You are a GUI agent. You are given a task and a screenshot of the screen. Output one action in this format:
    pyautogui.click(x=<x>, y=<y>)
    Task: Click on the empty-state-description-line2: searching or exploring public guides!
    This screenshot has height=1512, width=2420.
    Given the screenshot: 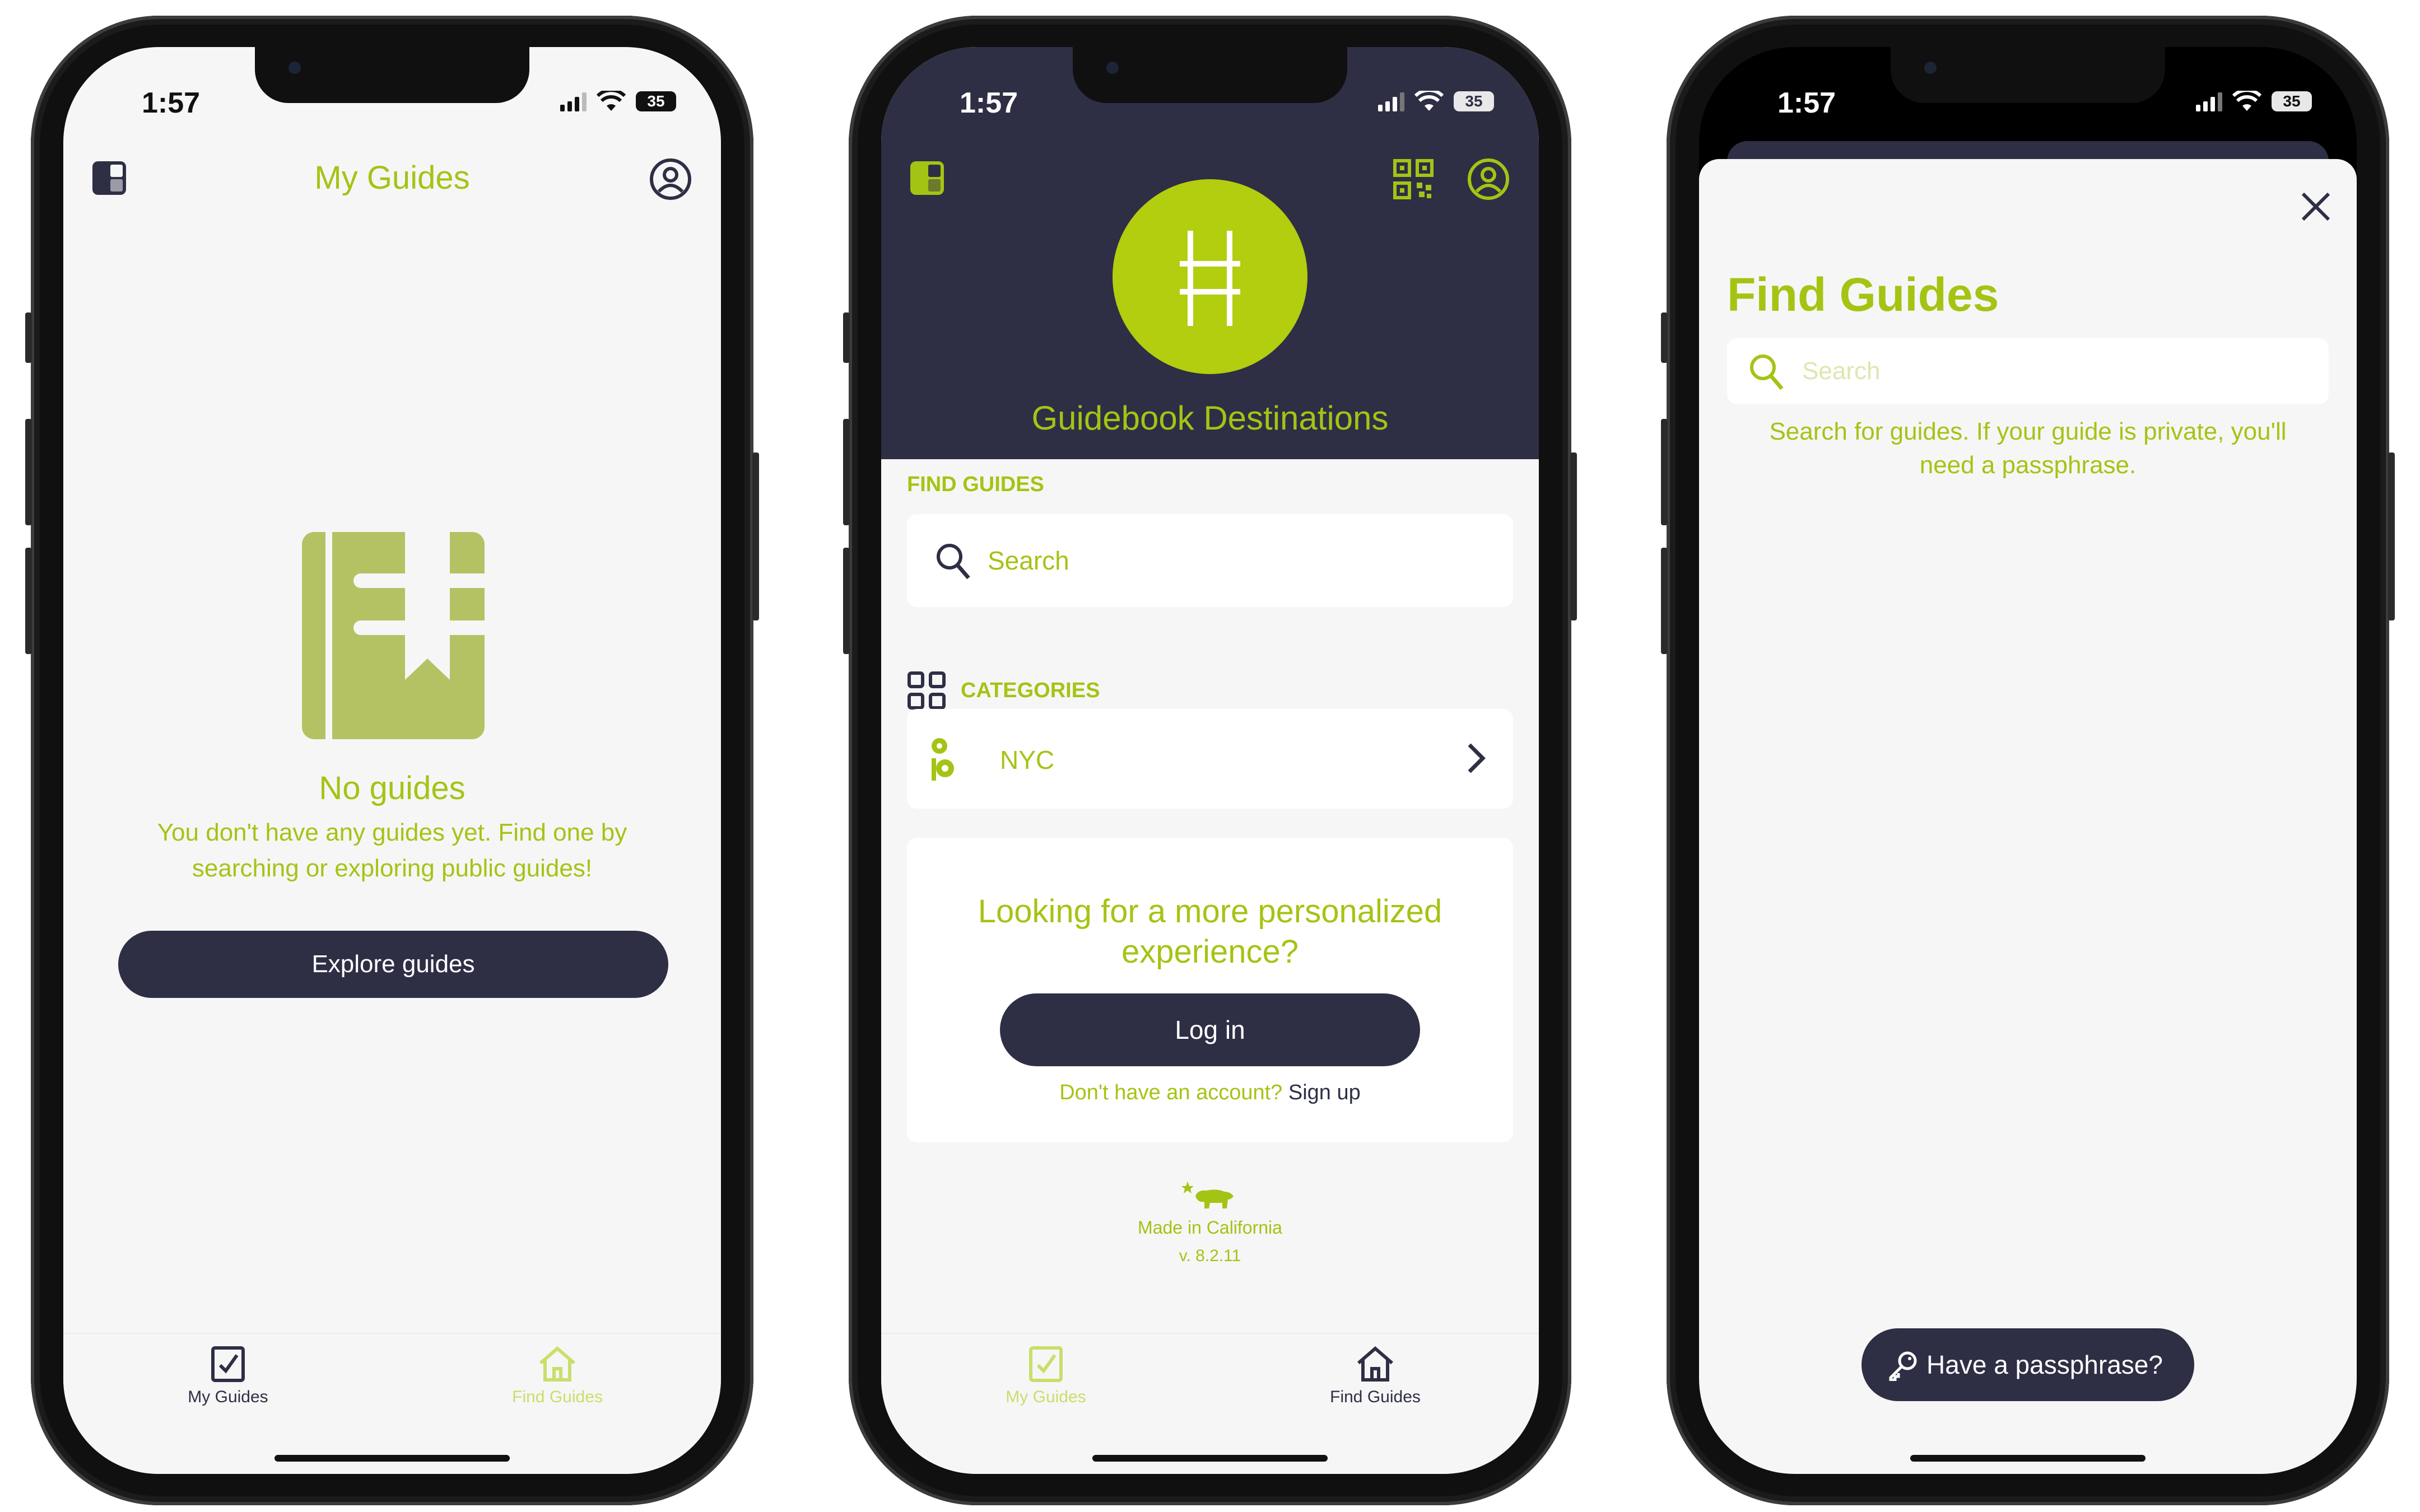 What is the action you would take?
    pyautogui.click(x=393, y=869)
    